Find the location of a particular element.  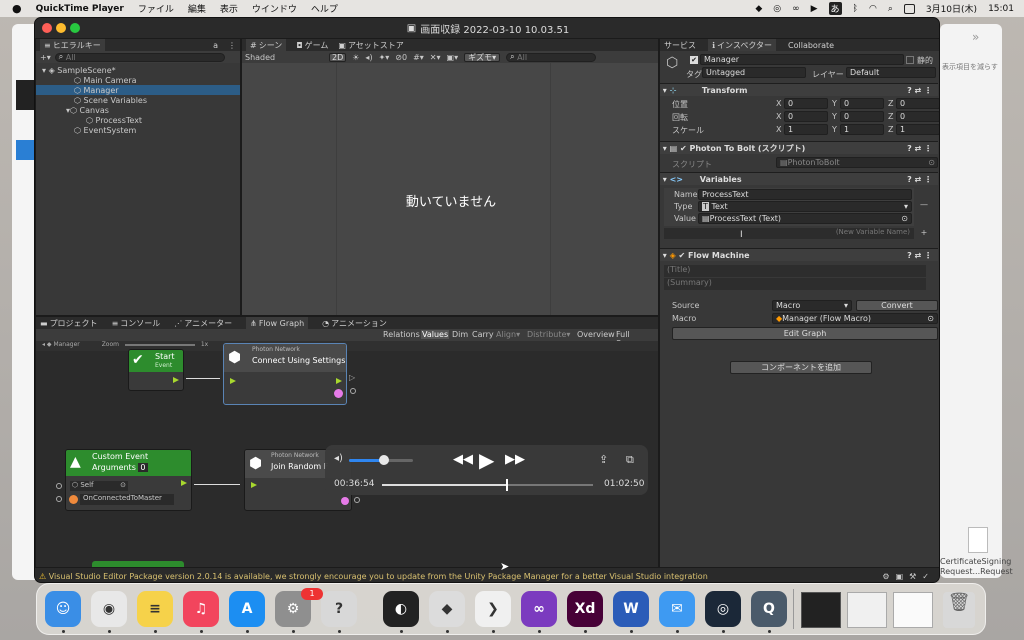

fast-forward-button: ▶▶ is located at coordinates (515, 459).